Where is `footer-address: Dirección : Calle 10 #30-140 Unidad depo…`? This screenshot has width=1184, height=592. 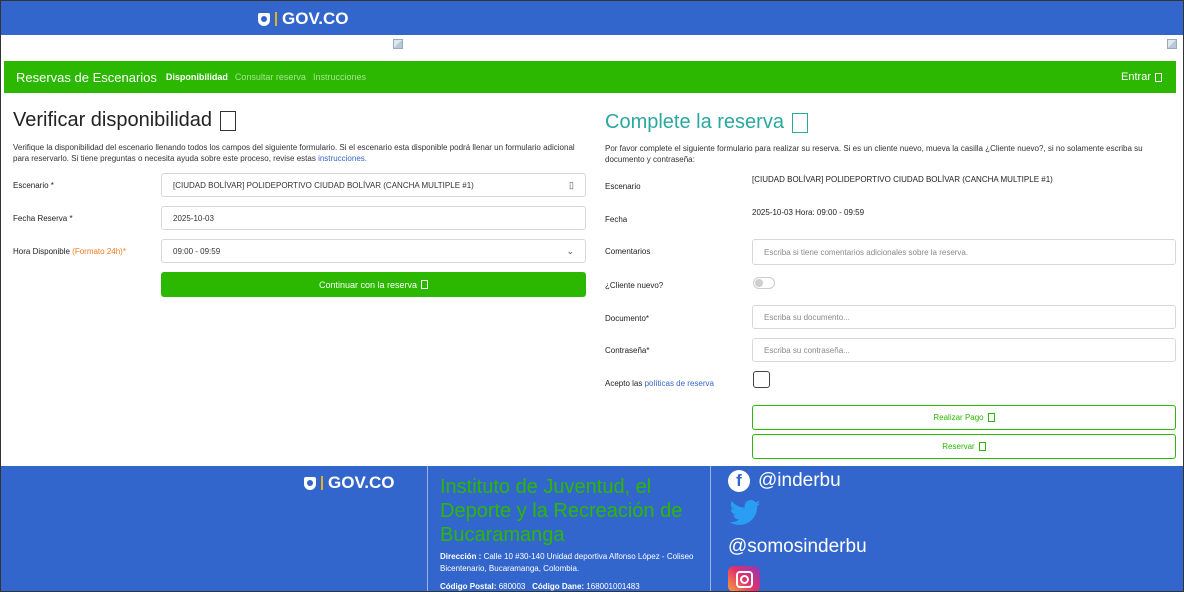
footer-address: Dirección : Calle 10 #30-140 Unidad depo… is located at coordinates (567, 571).